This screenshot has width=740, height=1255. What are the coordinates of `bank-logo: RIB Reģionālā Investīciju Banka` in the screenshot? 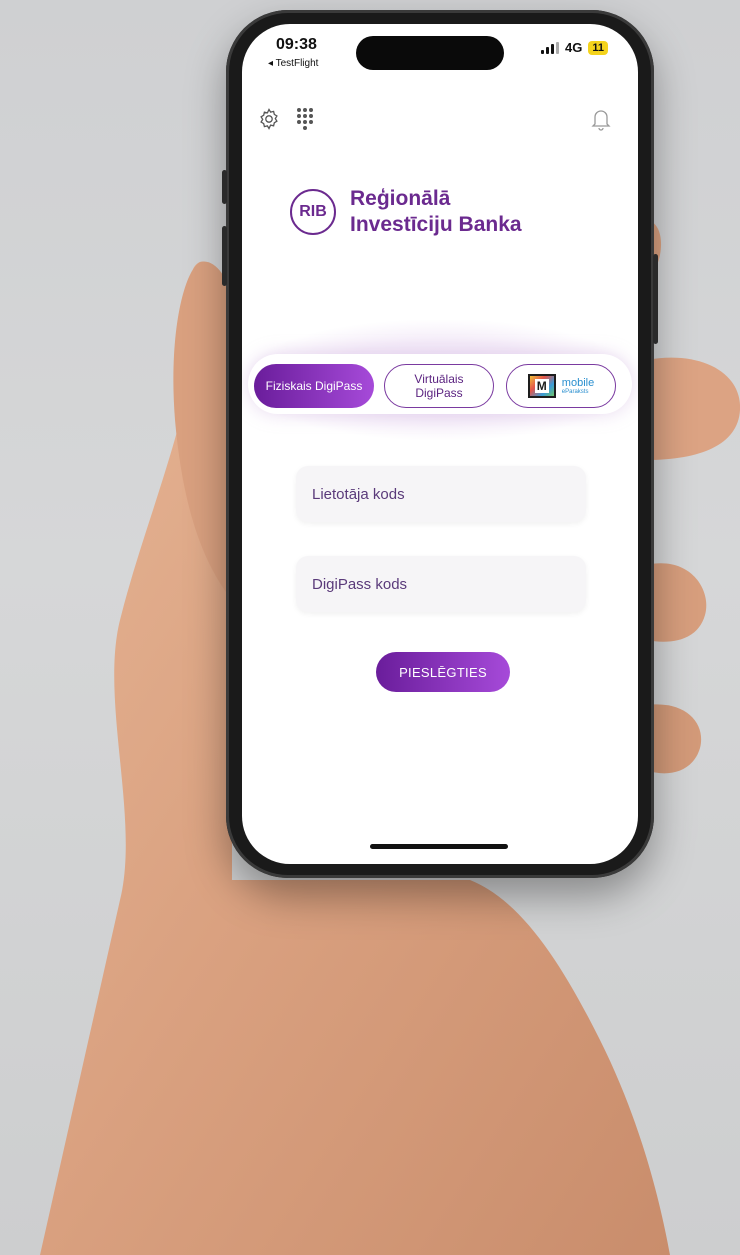 It's located at (406, 212).